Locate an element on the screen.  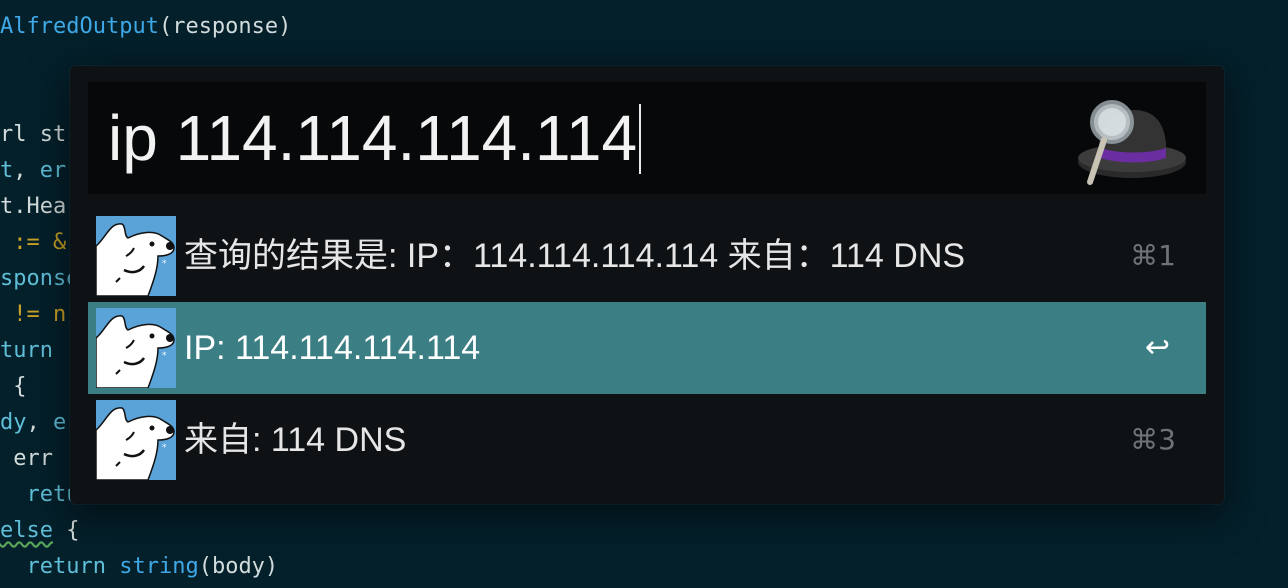
code-line: AlfredOutput(response) is located at coordinates (145, 27).